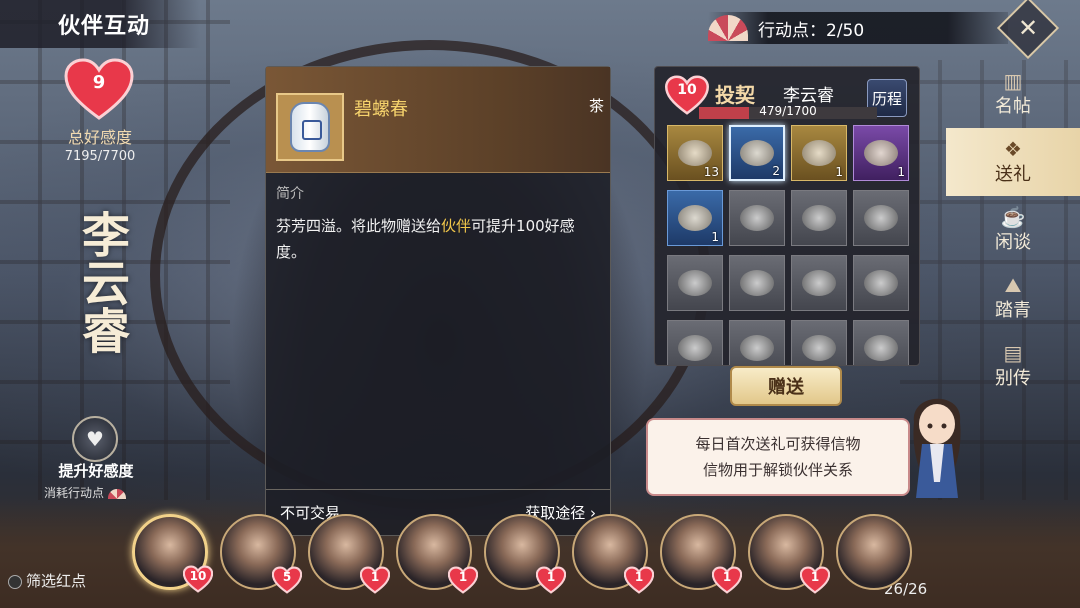  Describe the element at coordinates (874, 552) in the screenshot. I see `character-portrait` at that location.